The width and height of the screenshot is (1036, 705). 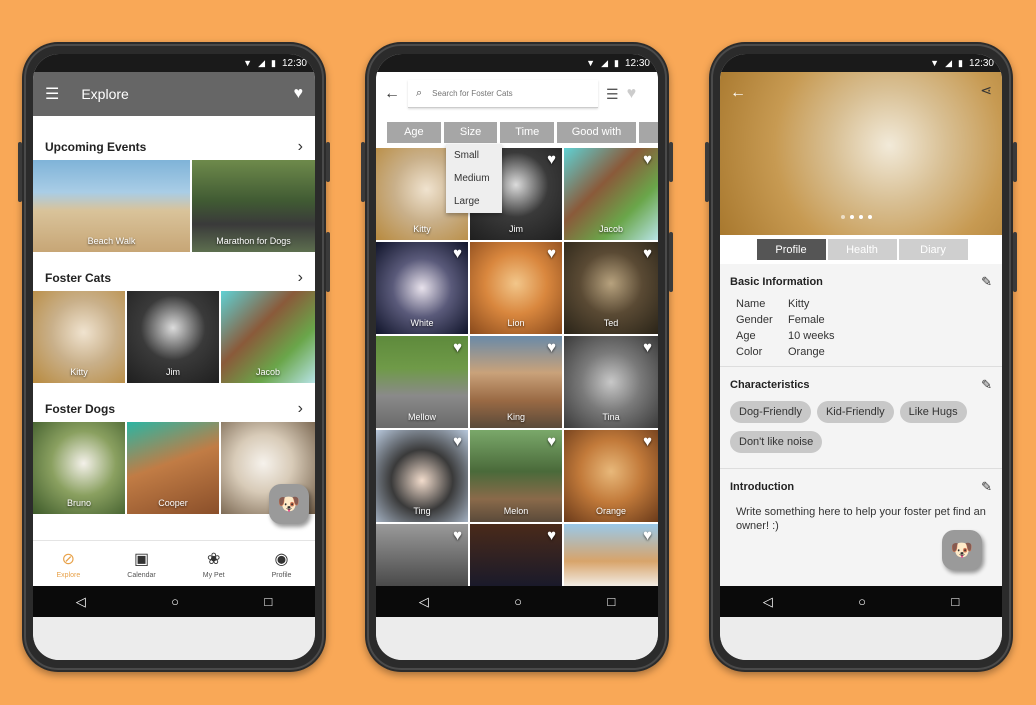 I want to click on tab-diary: Diary, so click(x=933, y=249).